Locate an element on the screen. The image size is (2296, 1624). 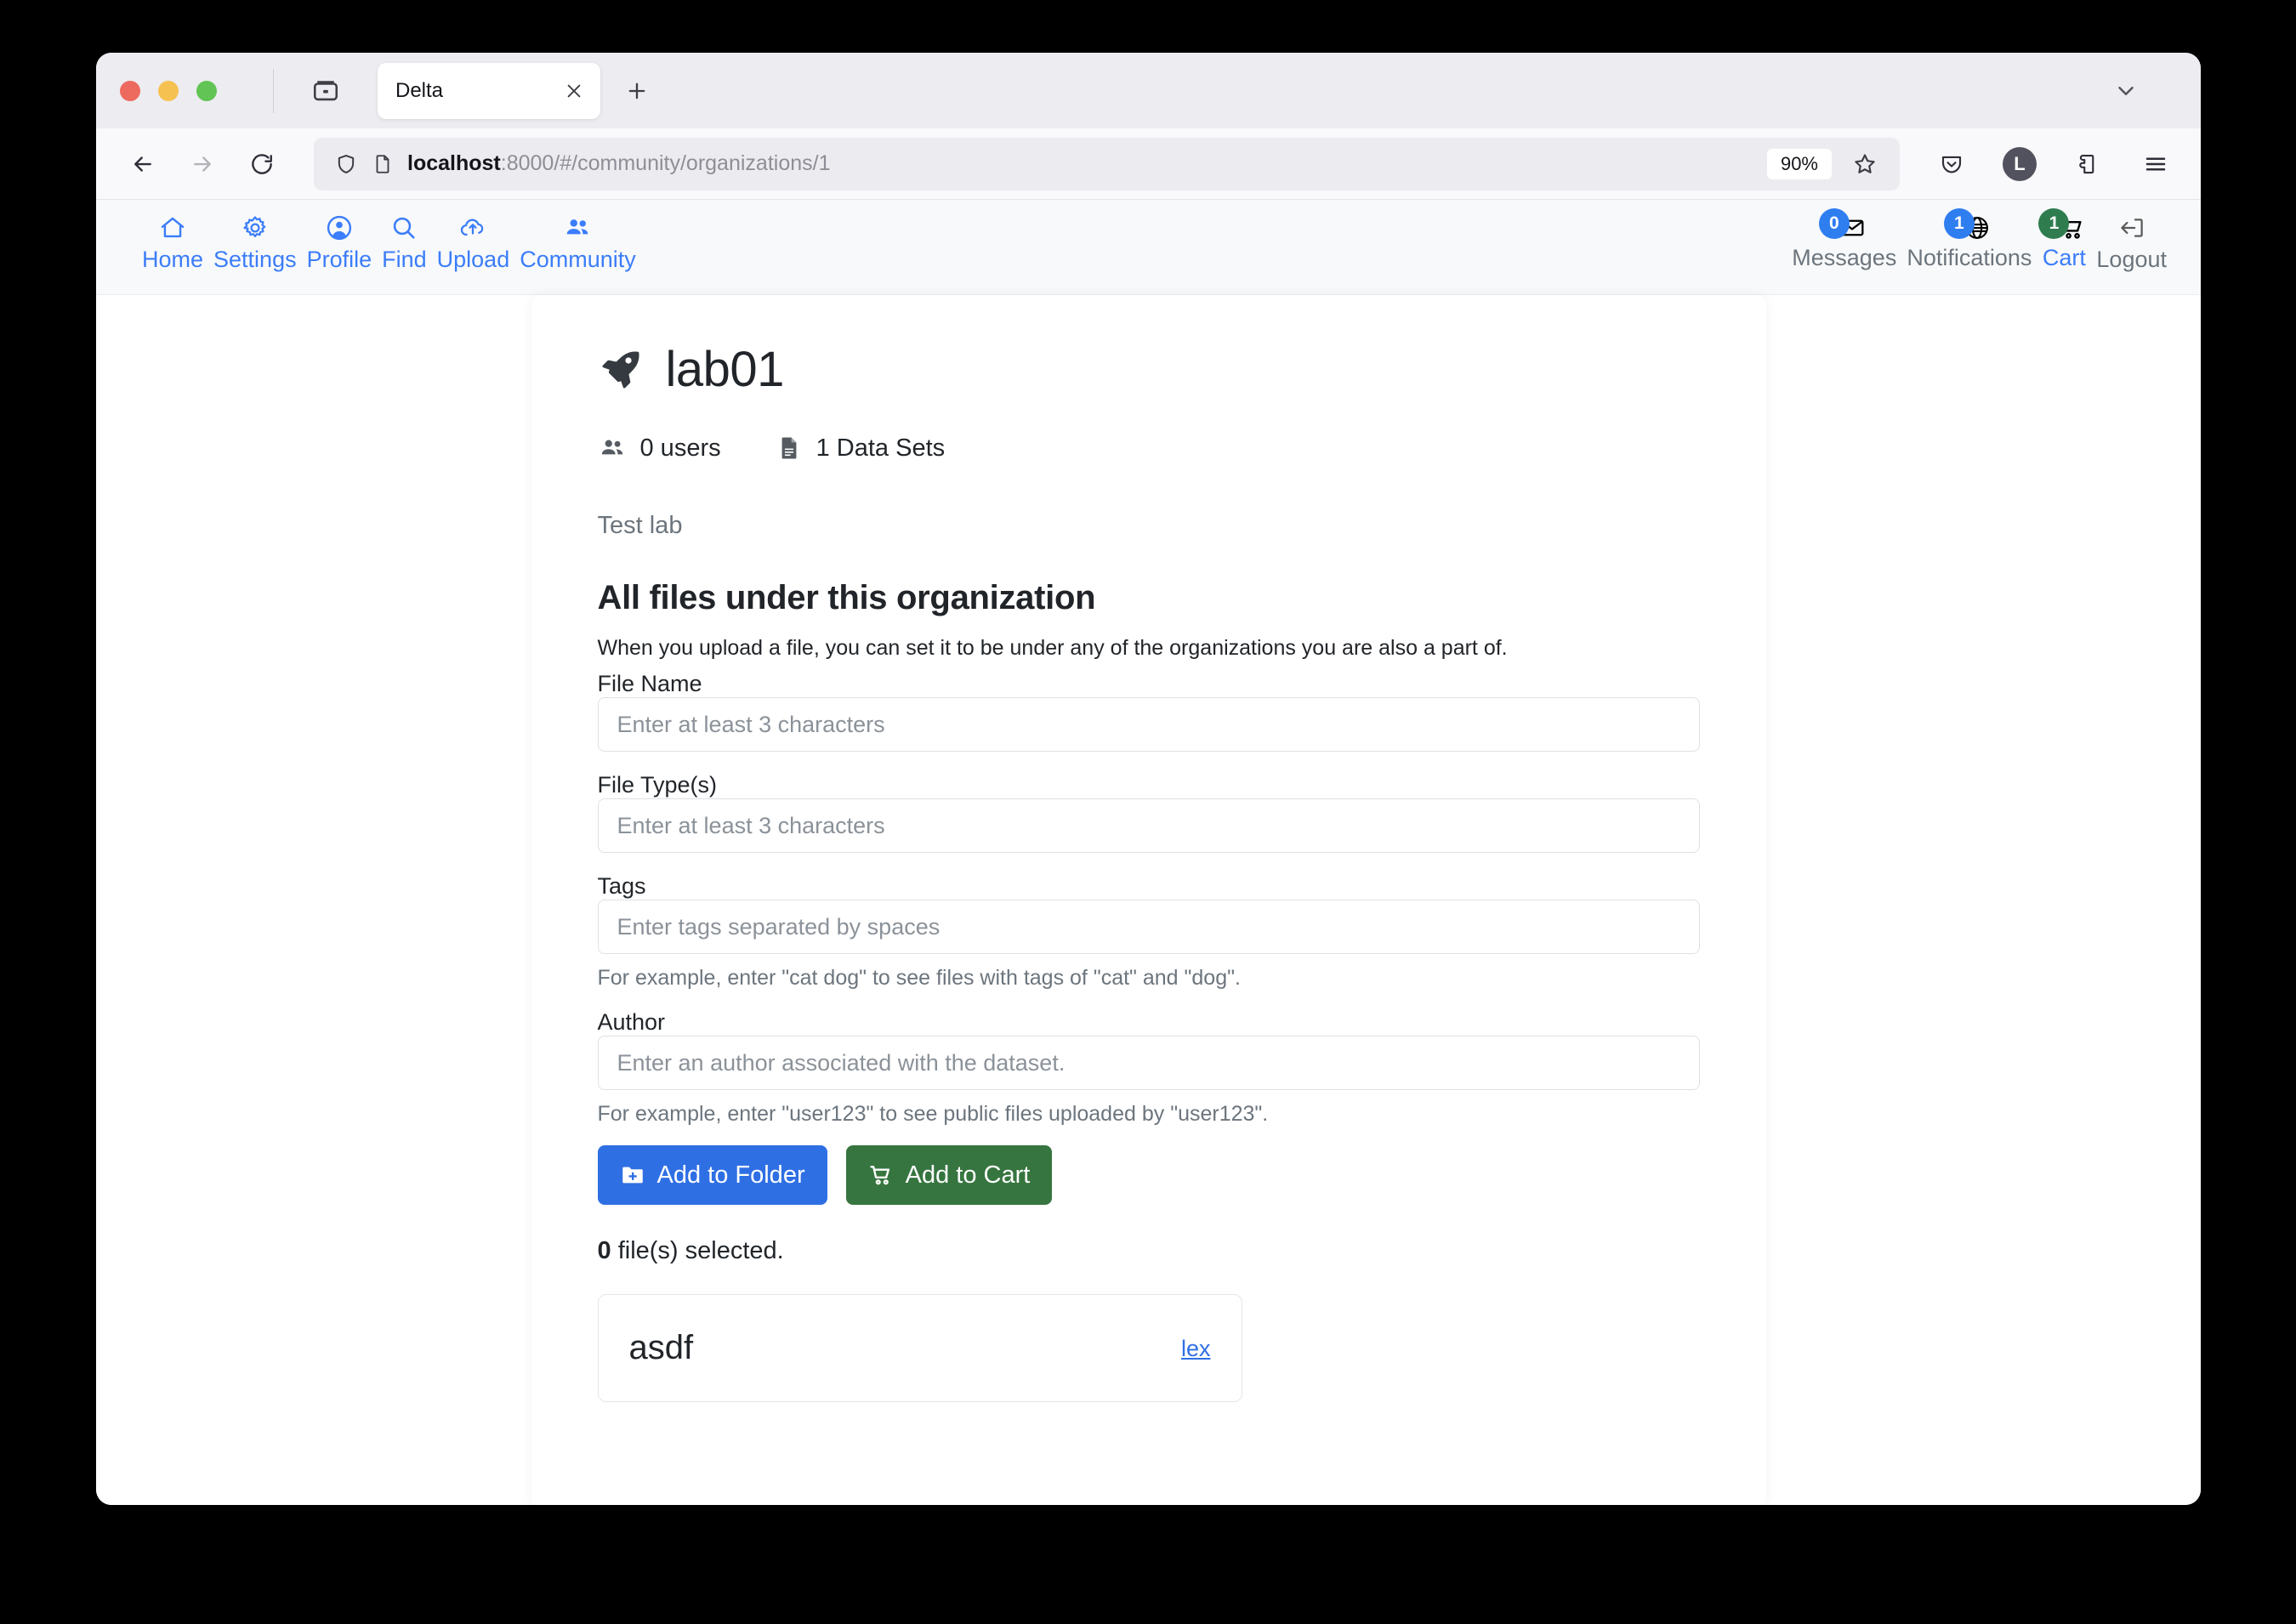
shield-icon is located at coordinates (346, 164).